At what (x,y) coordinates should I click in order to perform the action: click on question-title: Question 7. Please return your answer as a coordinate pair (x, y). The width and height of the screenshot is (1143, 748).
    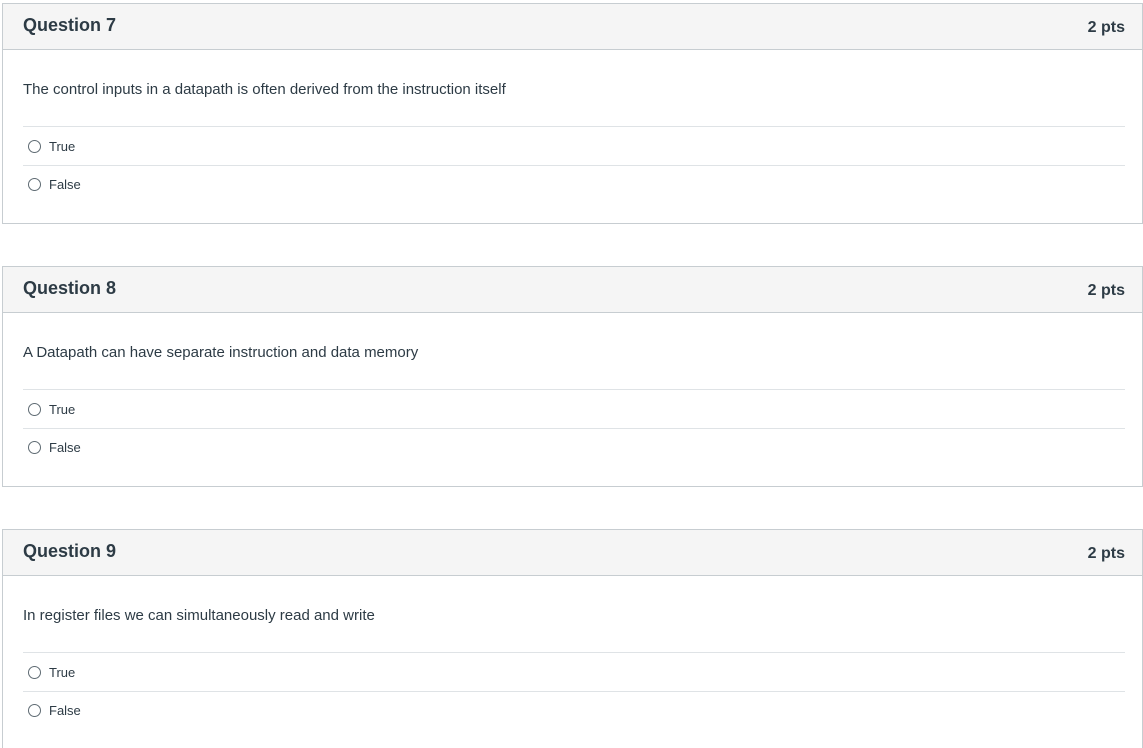
    Looking at the image, I should click on (70, 25).